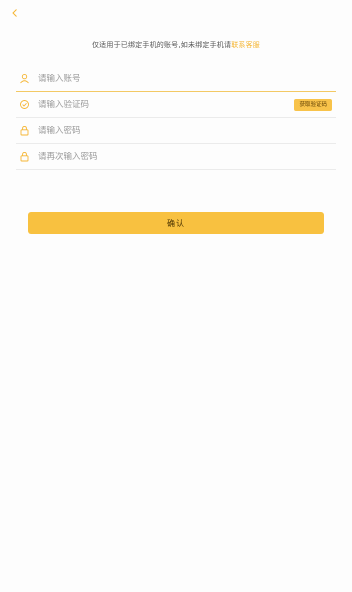 The width and height of the screenshot is (352, 592). I want to click on account-input, so click(153, 78).